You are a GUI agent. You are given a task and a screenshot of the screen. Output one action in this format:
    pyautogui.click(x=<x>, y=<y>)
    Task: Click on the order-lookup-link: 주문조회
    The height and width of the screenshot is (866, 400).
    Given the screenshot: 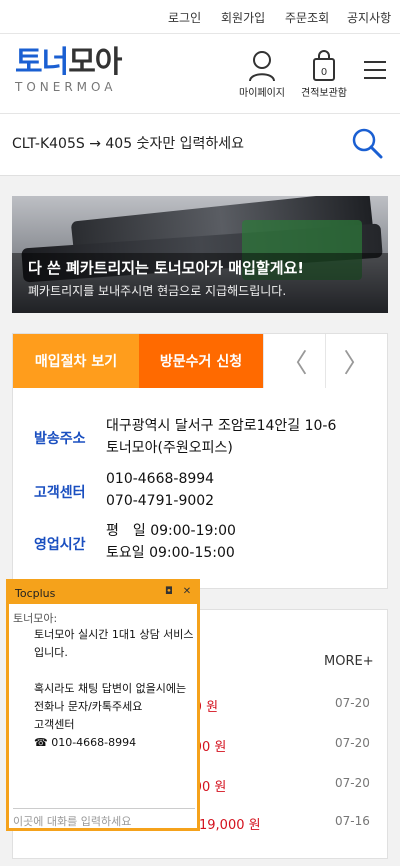 What is the action you would take?
    pyautogui.click(x=307, y=17)
    